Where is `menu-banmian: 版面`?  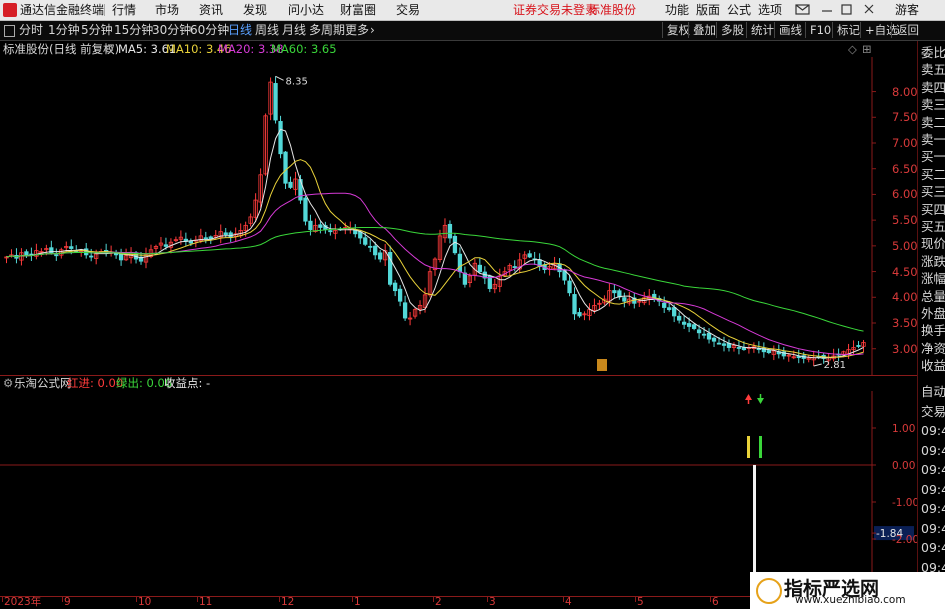
menu-banmian: 版面 is located at coordinates (708, 10).